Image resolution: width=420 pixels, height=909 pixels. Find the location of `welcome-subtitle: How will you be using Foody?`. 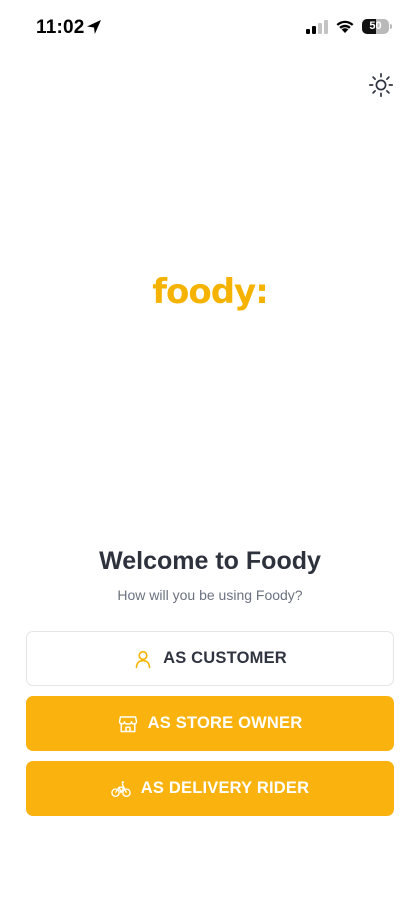

welcome-subtitle: How will you be using Foody? is located at coordinates (210, 595).